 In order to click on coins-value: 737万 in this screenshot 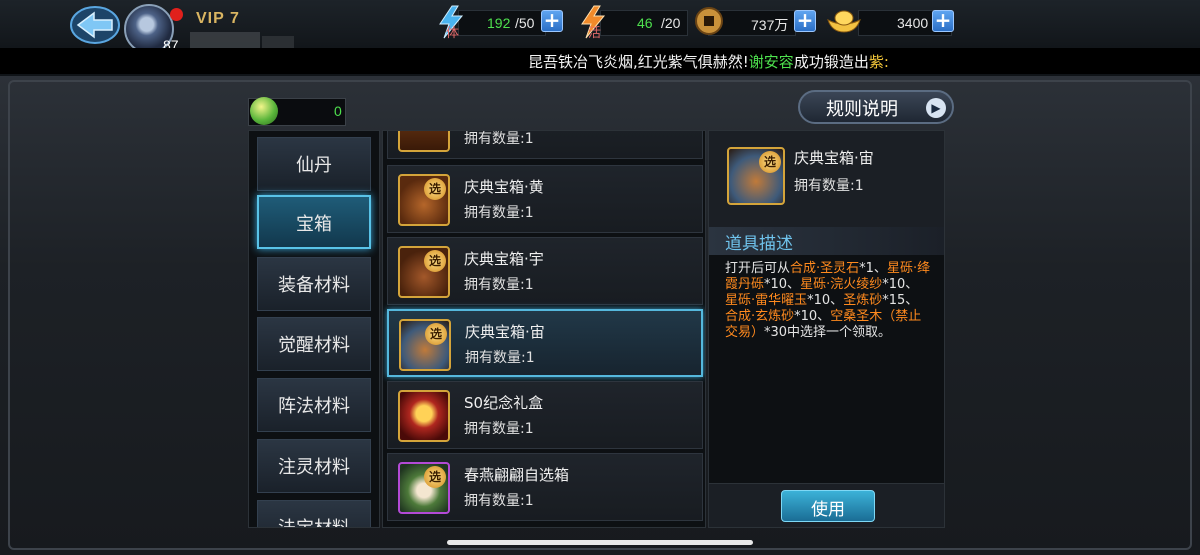, I will do `click(770, 25)`.